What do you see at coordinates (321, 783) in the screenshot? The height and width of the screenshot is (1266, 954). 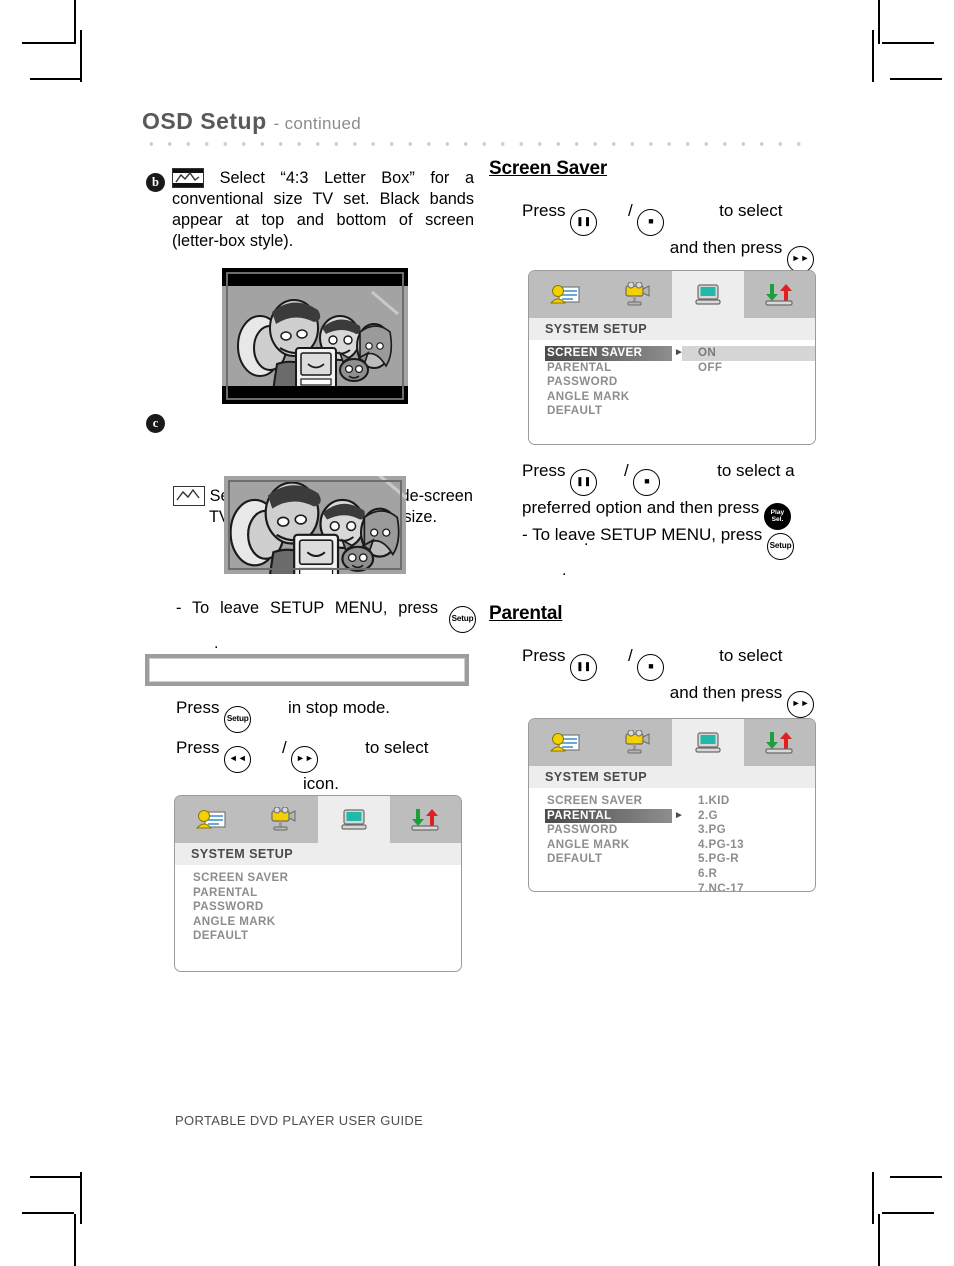 I see `press-skip-suffix2: icon.` at bounding box center [321, 783].